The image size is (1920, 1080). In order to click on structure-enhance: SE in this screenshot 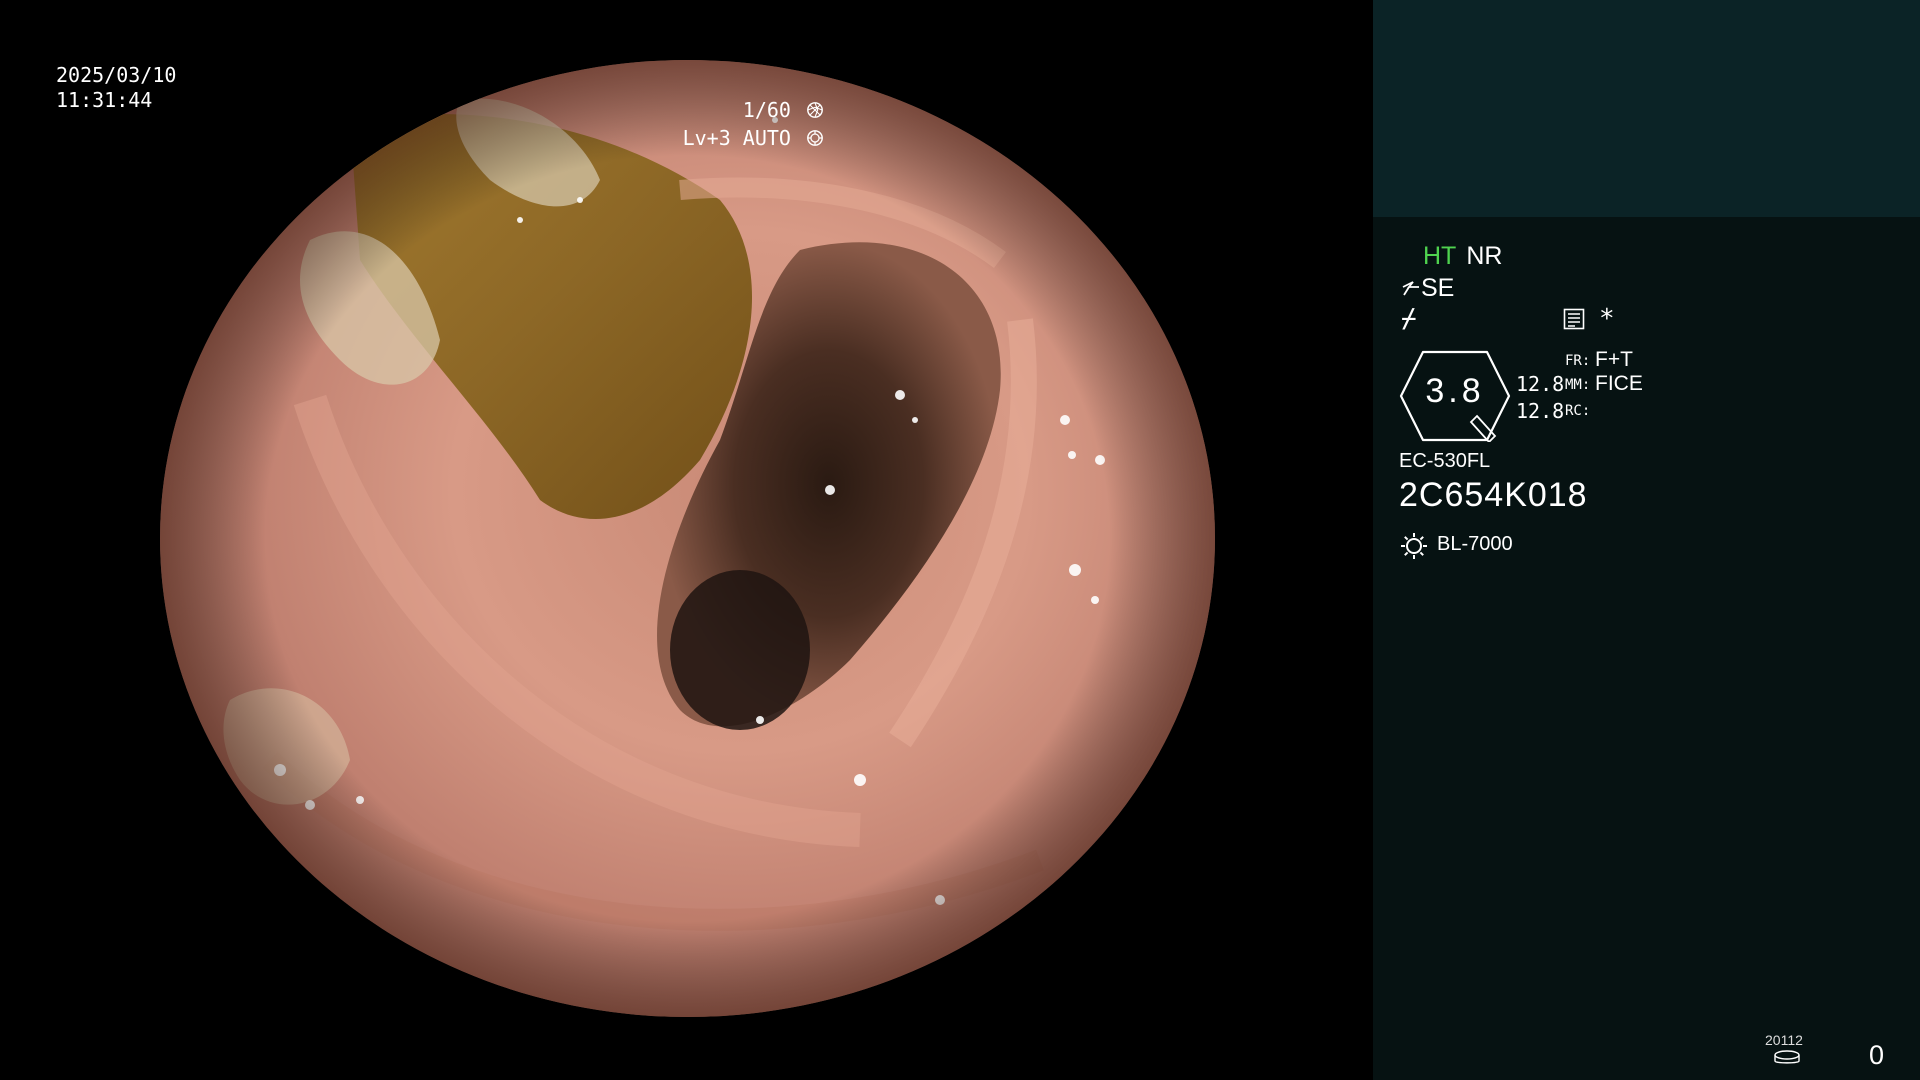, I will do `click(1427, 288)`.